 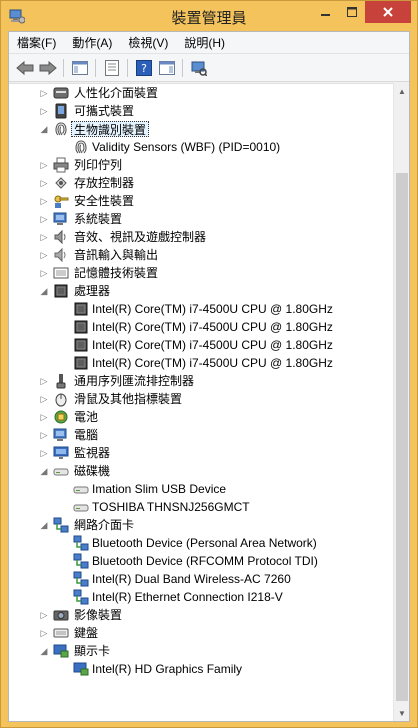 I want to click on scroll-up-arrow: ▲, so click(x=402, y=91).